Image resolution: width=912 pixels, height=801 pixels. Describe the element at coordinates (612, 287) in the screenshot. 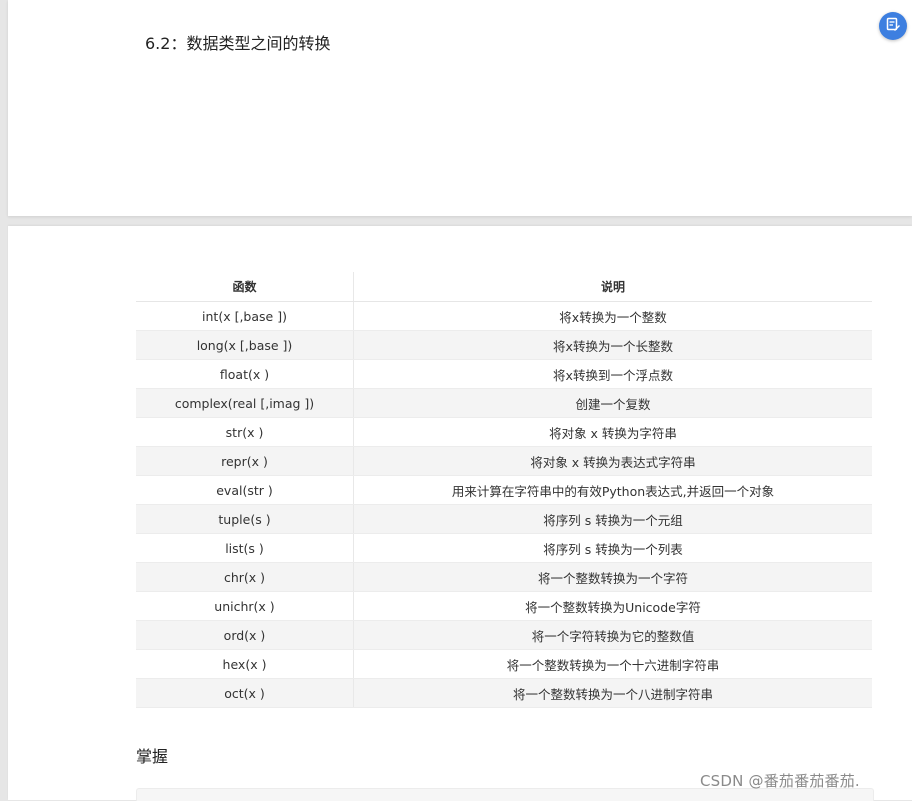

I see `header-description: 说明` at that location.